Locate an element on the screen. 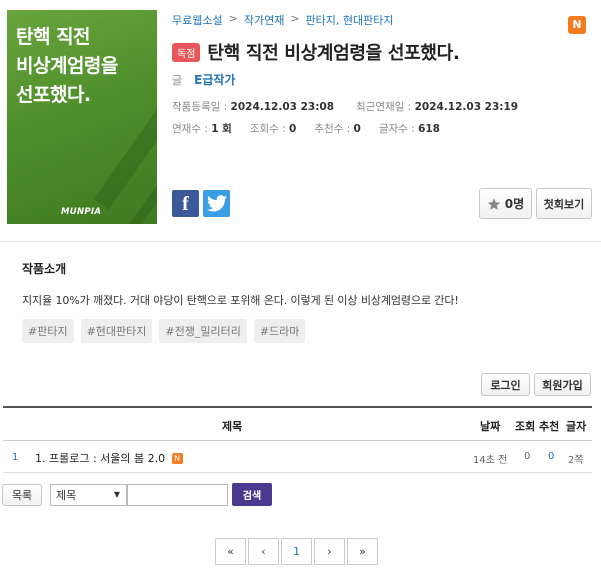  views-label: 조회수 : is located at coordinates (267, 129).